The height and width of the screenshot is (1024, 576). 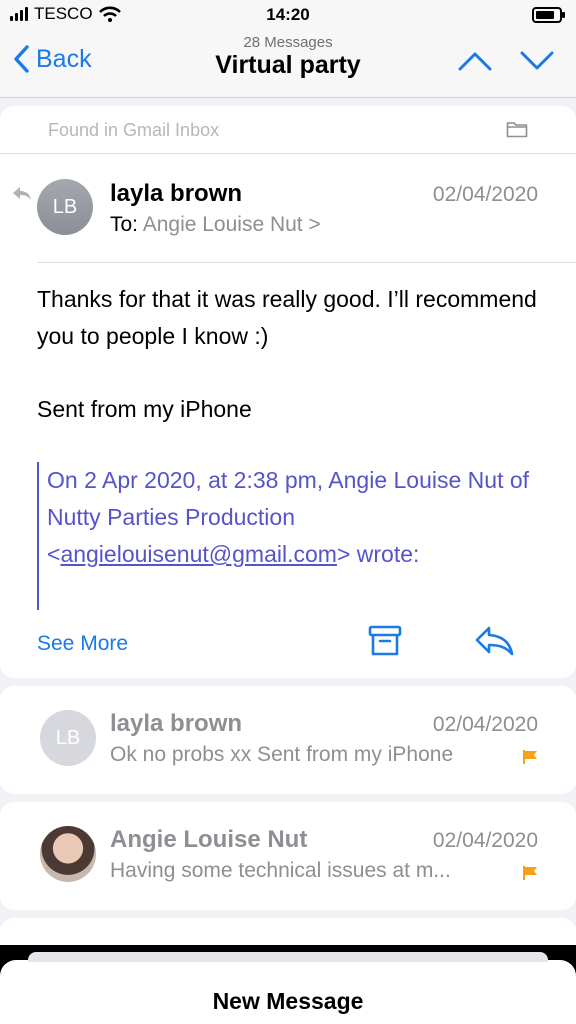 I want to click on folder-icon, so click(x=517, y=129).